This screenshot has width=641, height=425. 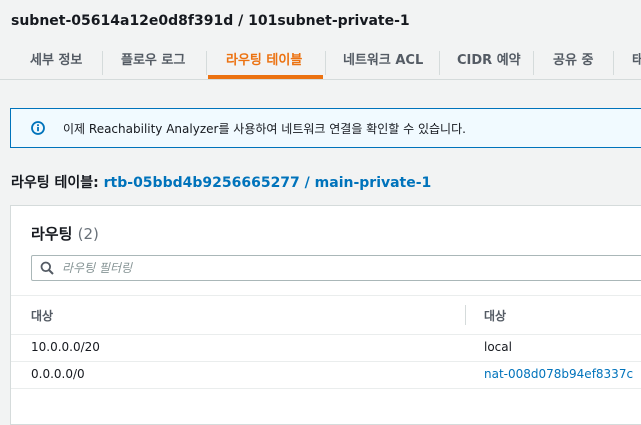 What do you see at coordinates (65, 347) in the screenshot?
I see `route-destination: 10.0.0.0/20` at bounding box center [65, 347].